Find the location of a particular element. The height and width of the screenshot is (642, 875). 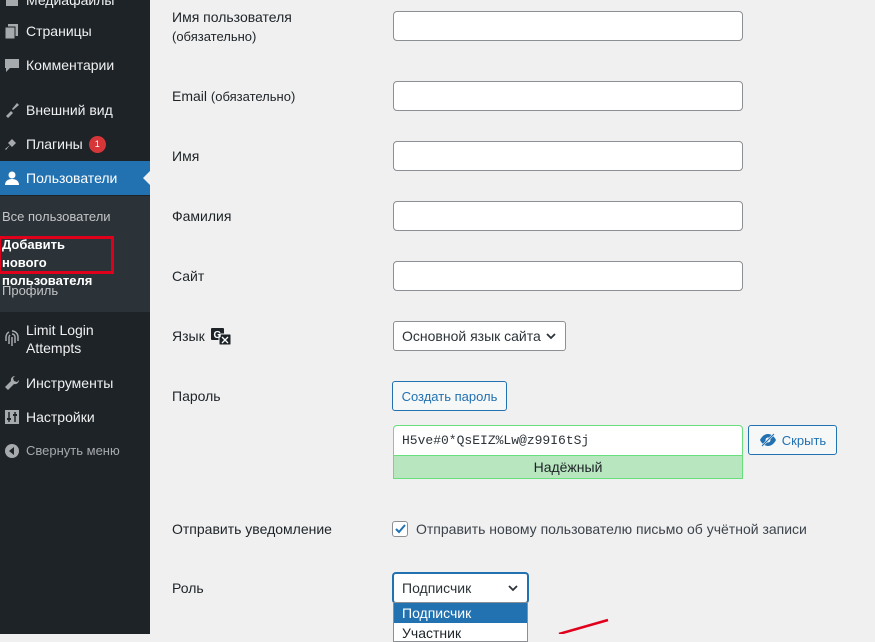

website-input is located at coordinates (568, 276).